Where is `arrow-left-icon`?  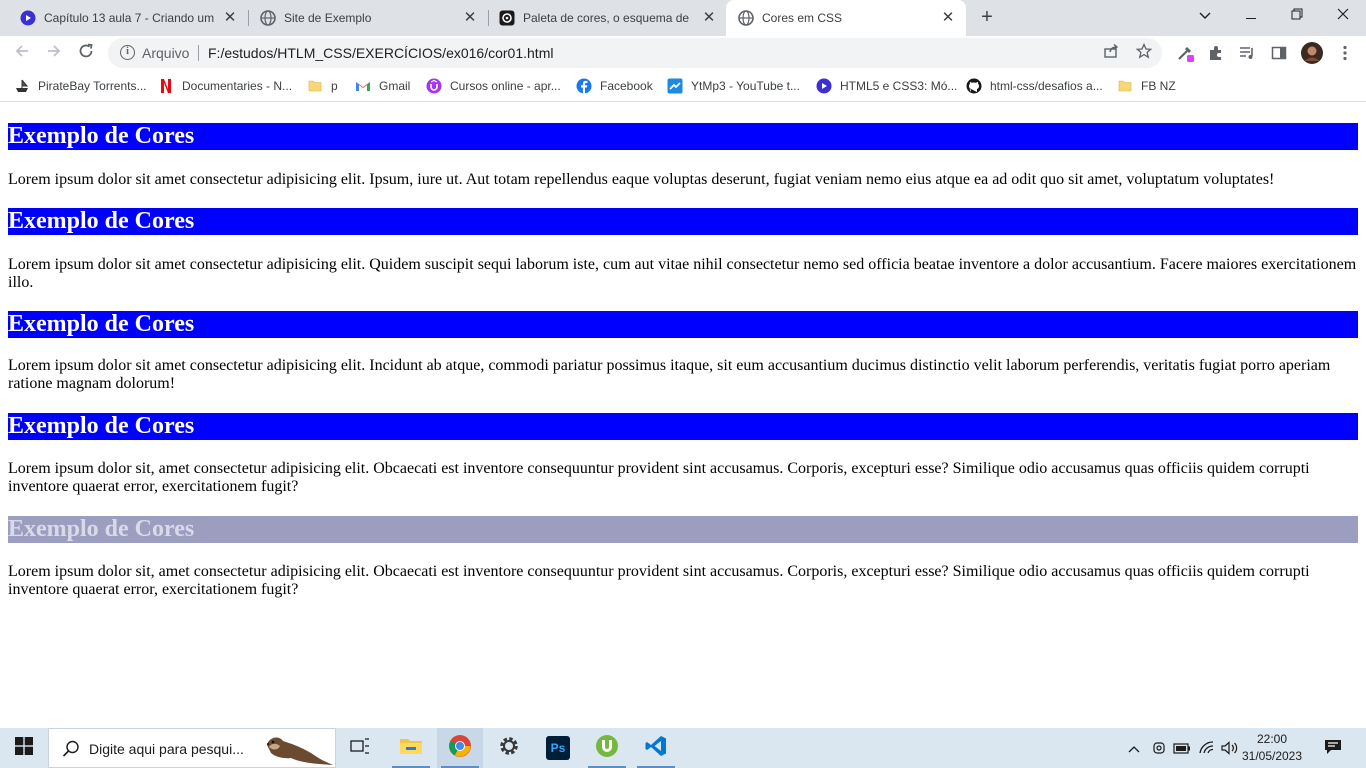 arrow-left-icon is located at coordinates (22, 53).